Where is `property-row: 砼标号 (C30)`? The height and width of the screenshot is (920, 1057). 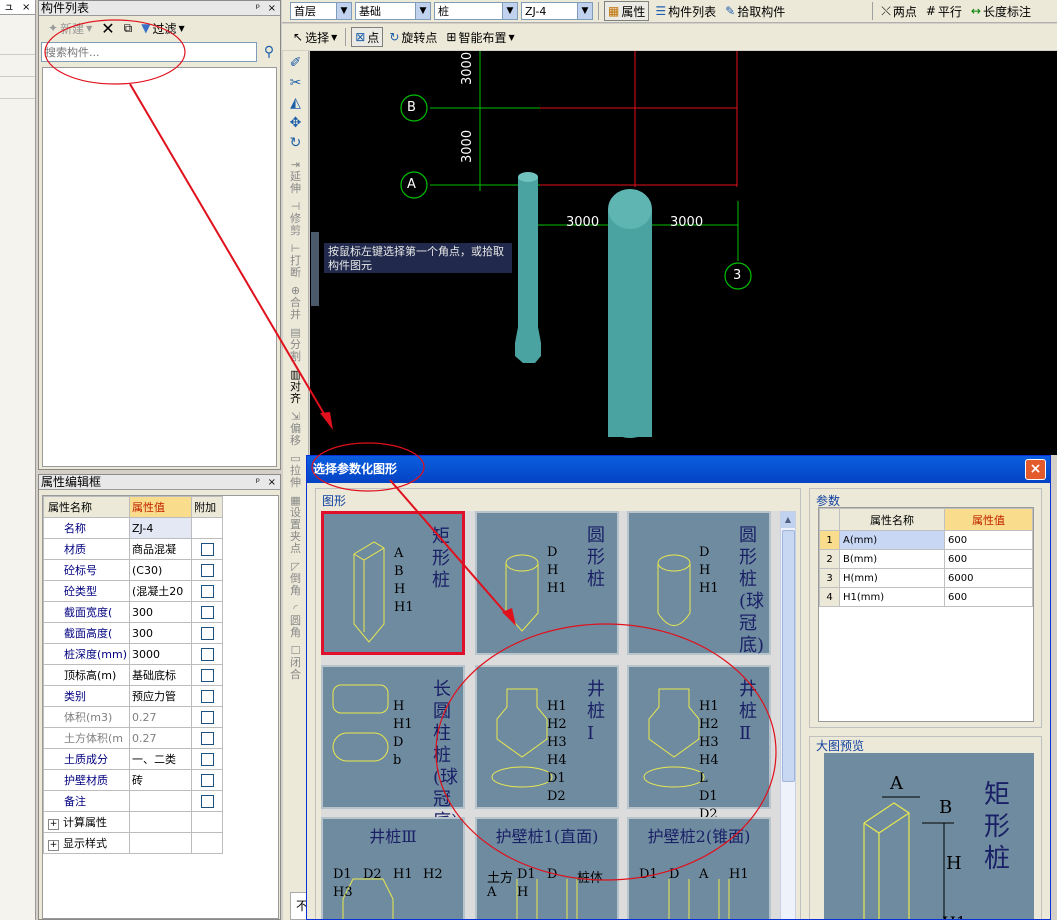
property-row: 砼标号 (C30) is located at coordinates (133, 570).